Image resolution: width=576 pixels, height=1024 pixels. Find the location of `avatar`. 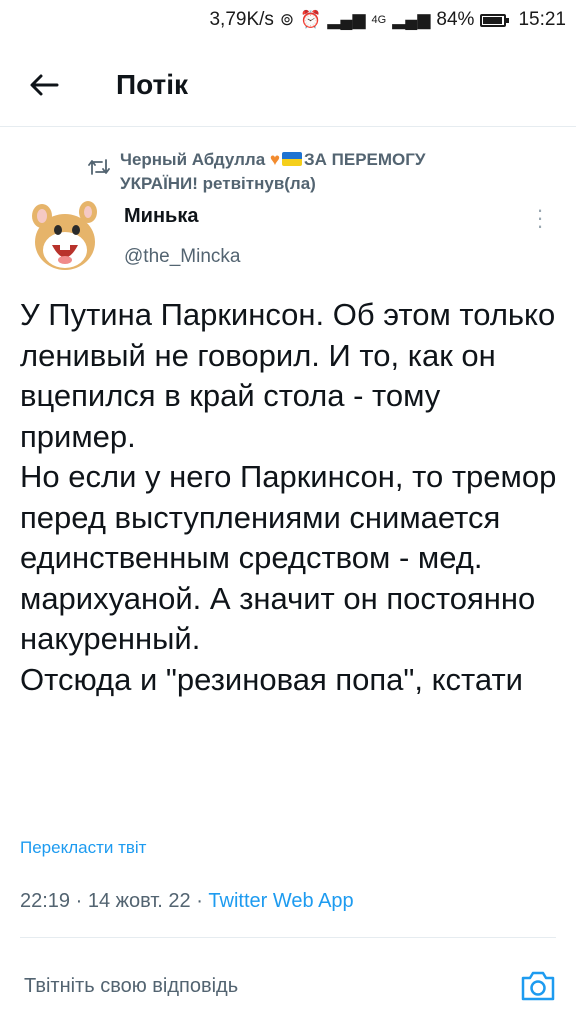

avatar is located at coordinates (65, 235).